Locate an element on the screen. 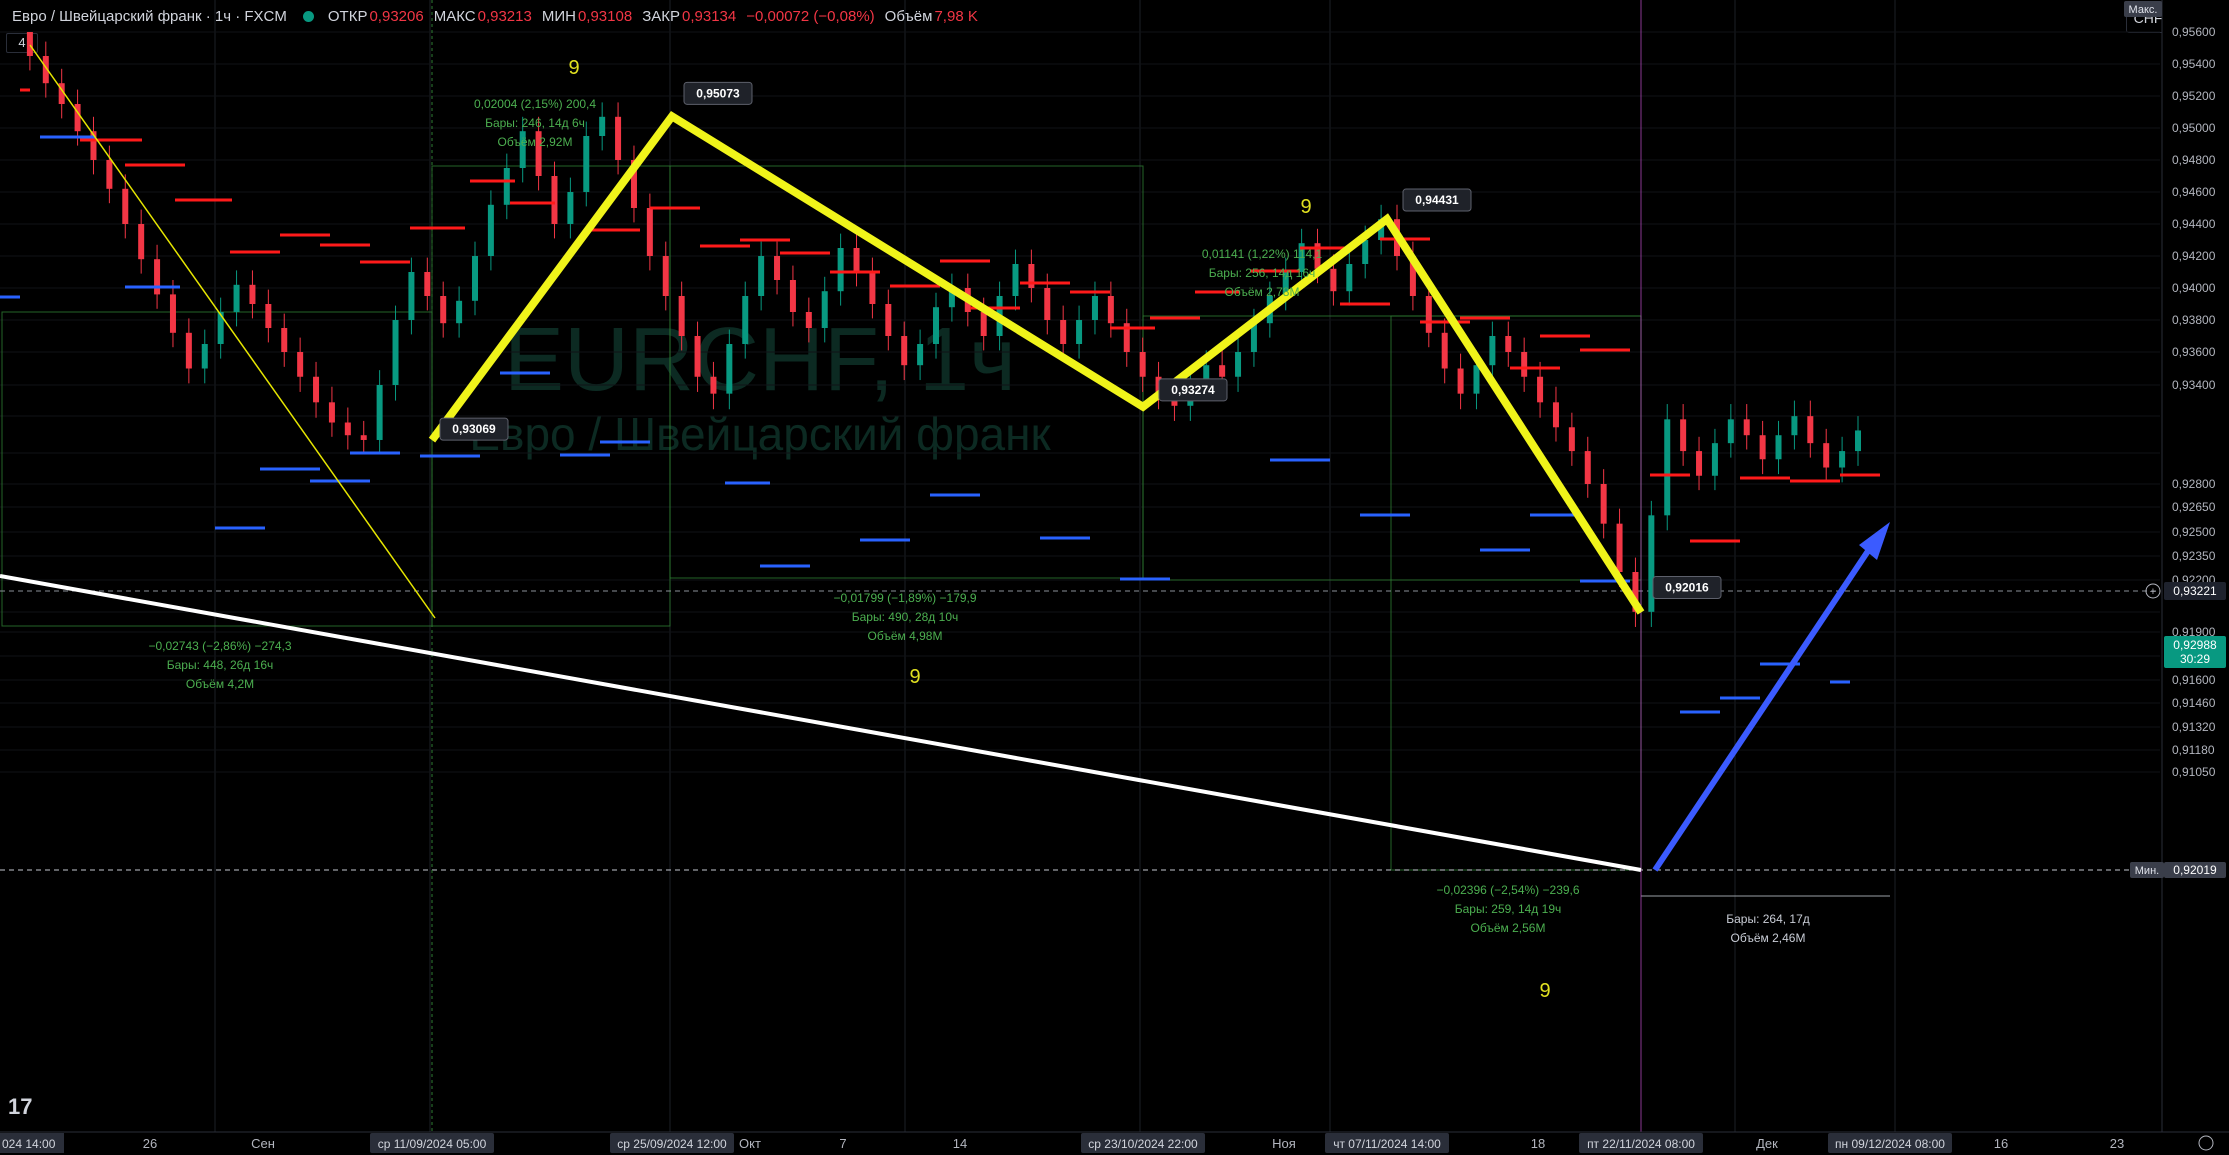  pivot-label: 0,95073 is located at coordinates (718, 93).